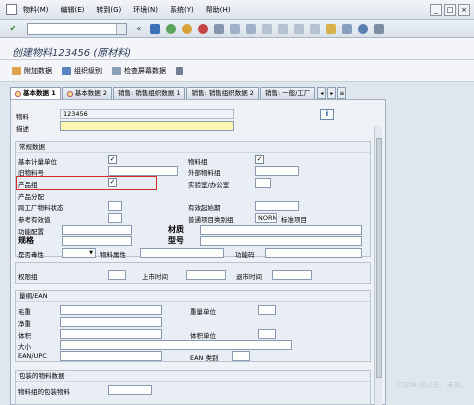 The height and width of the screenshot is (405, 474). I want to click on print-icon, so click(219, 28).